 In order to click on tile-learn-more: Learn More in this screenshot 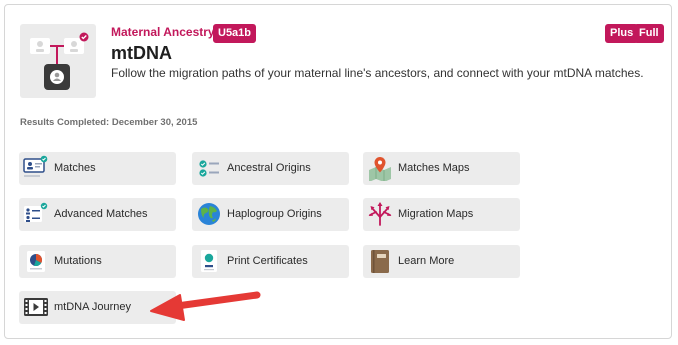, I will do `click(441, 261)`.